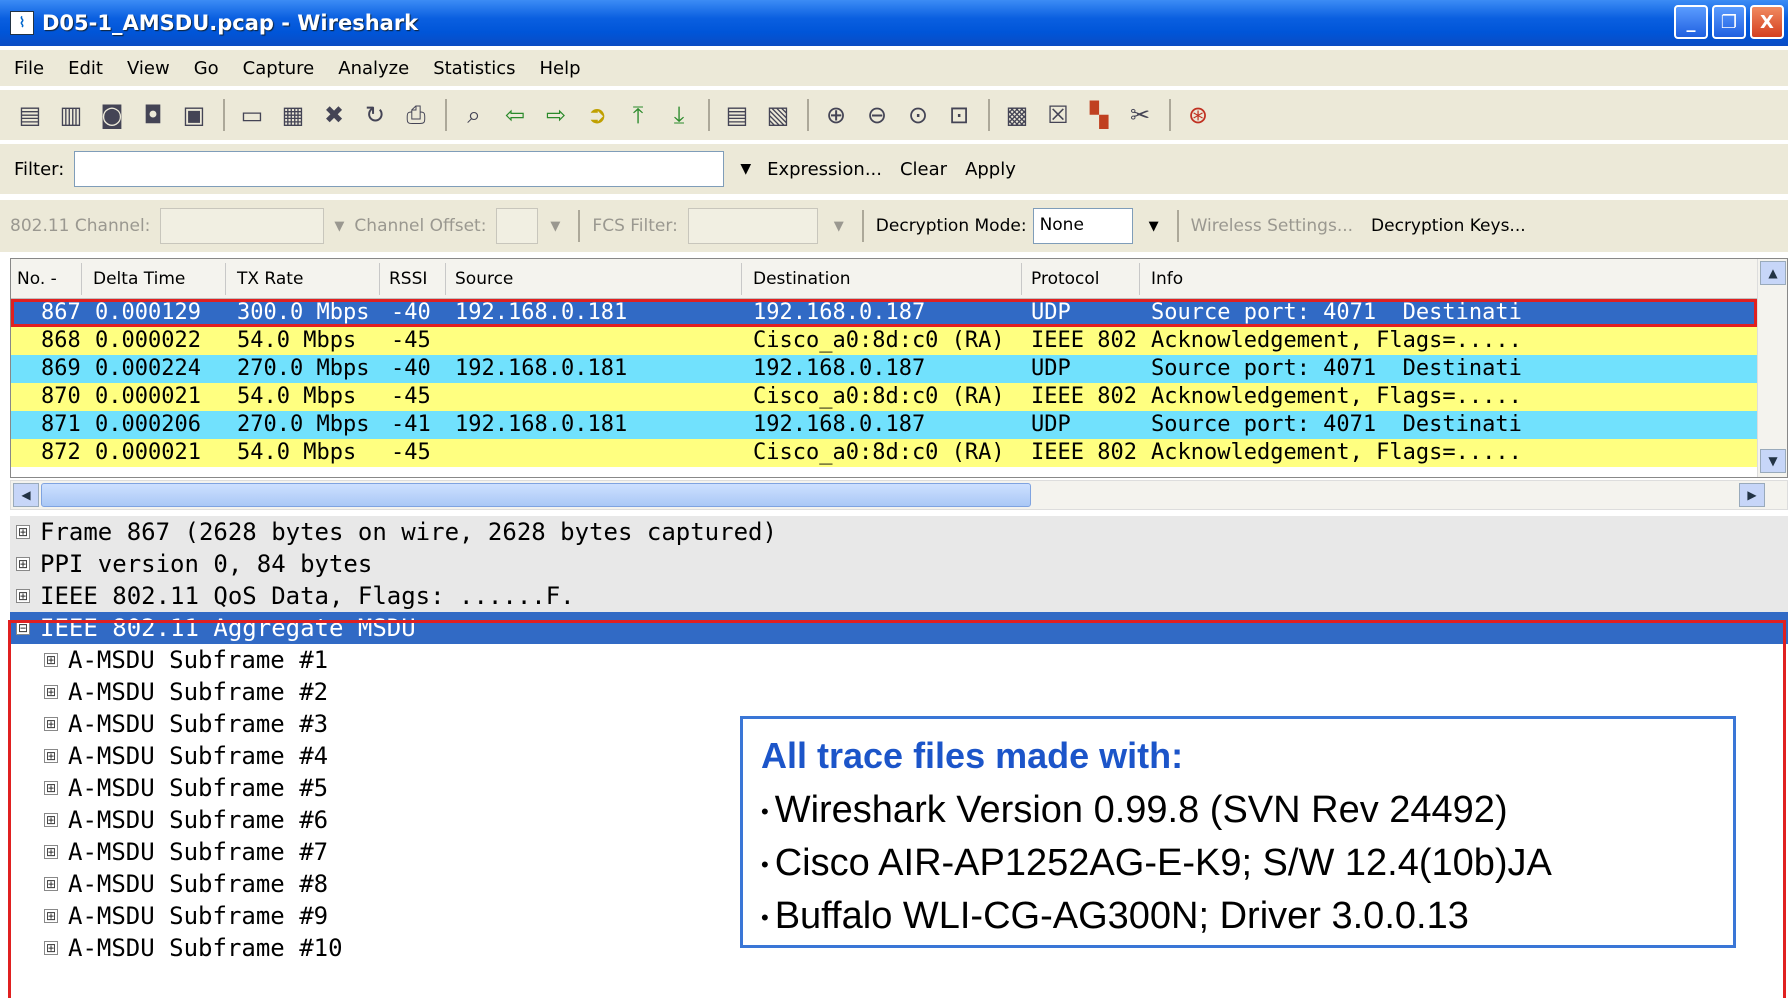  Describe the element at coordinates (536, 495) in the screenshot. I see `horizontal-scroll-thumb` at that location.